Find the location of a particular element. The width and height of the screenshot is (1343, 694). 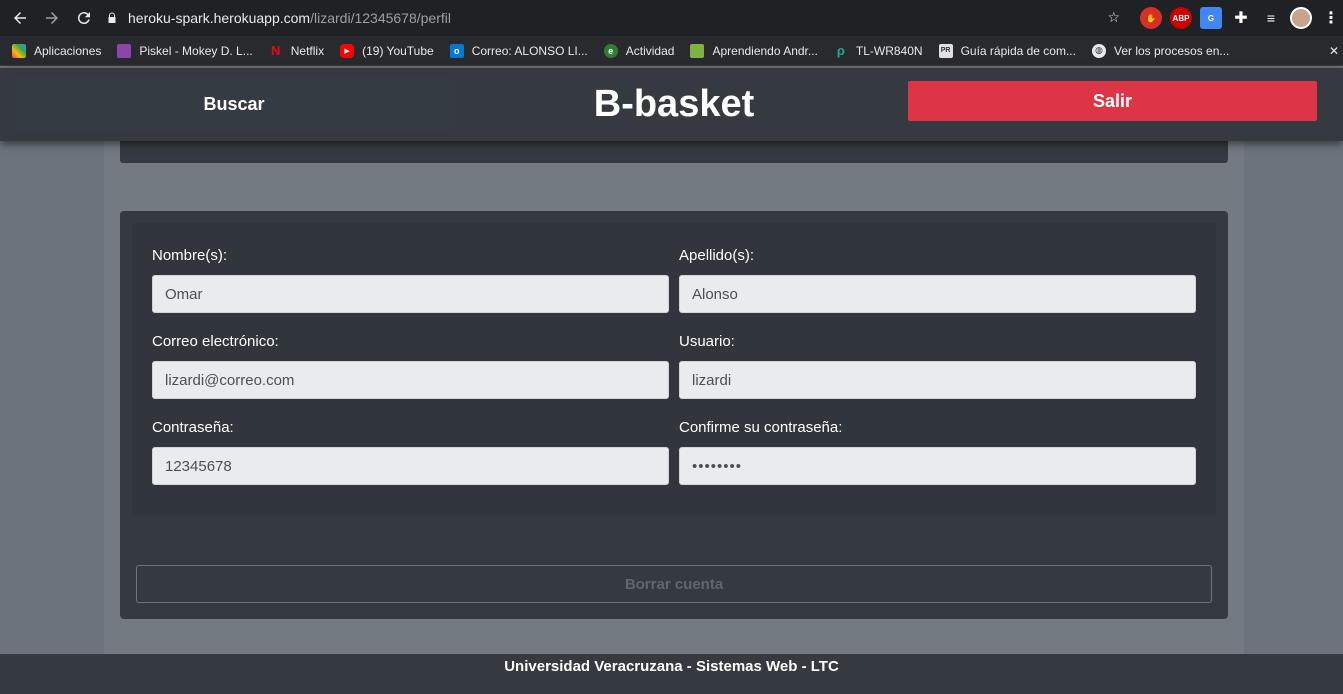

confirm-password-label: Confirme su contraseña: is located at coordinates (761, 427).